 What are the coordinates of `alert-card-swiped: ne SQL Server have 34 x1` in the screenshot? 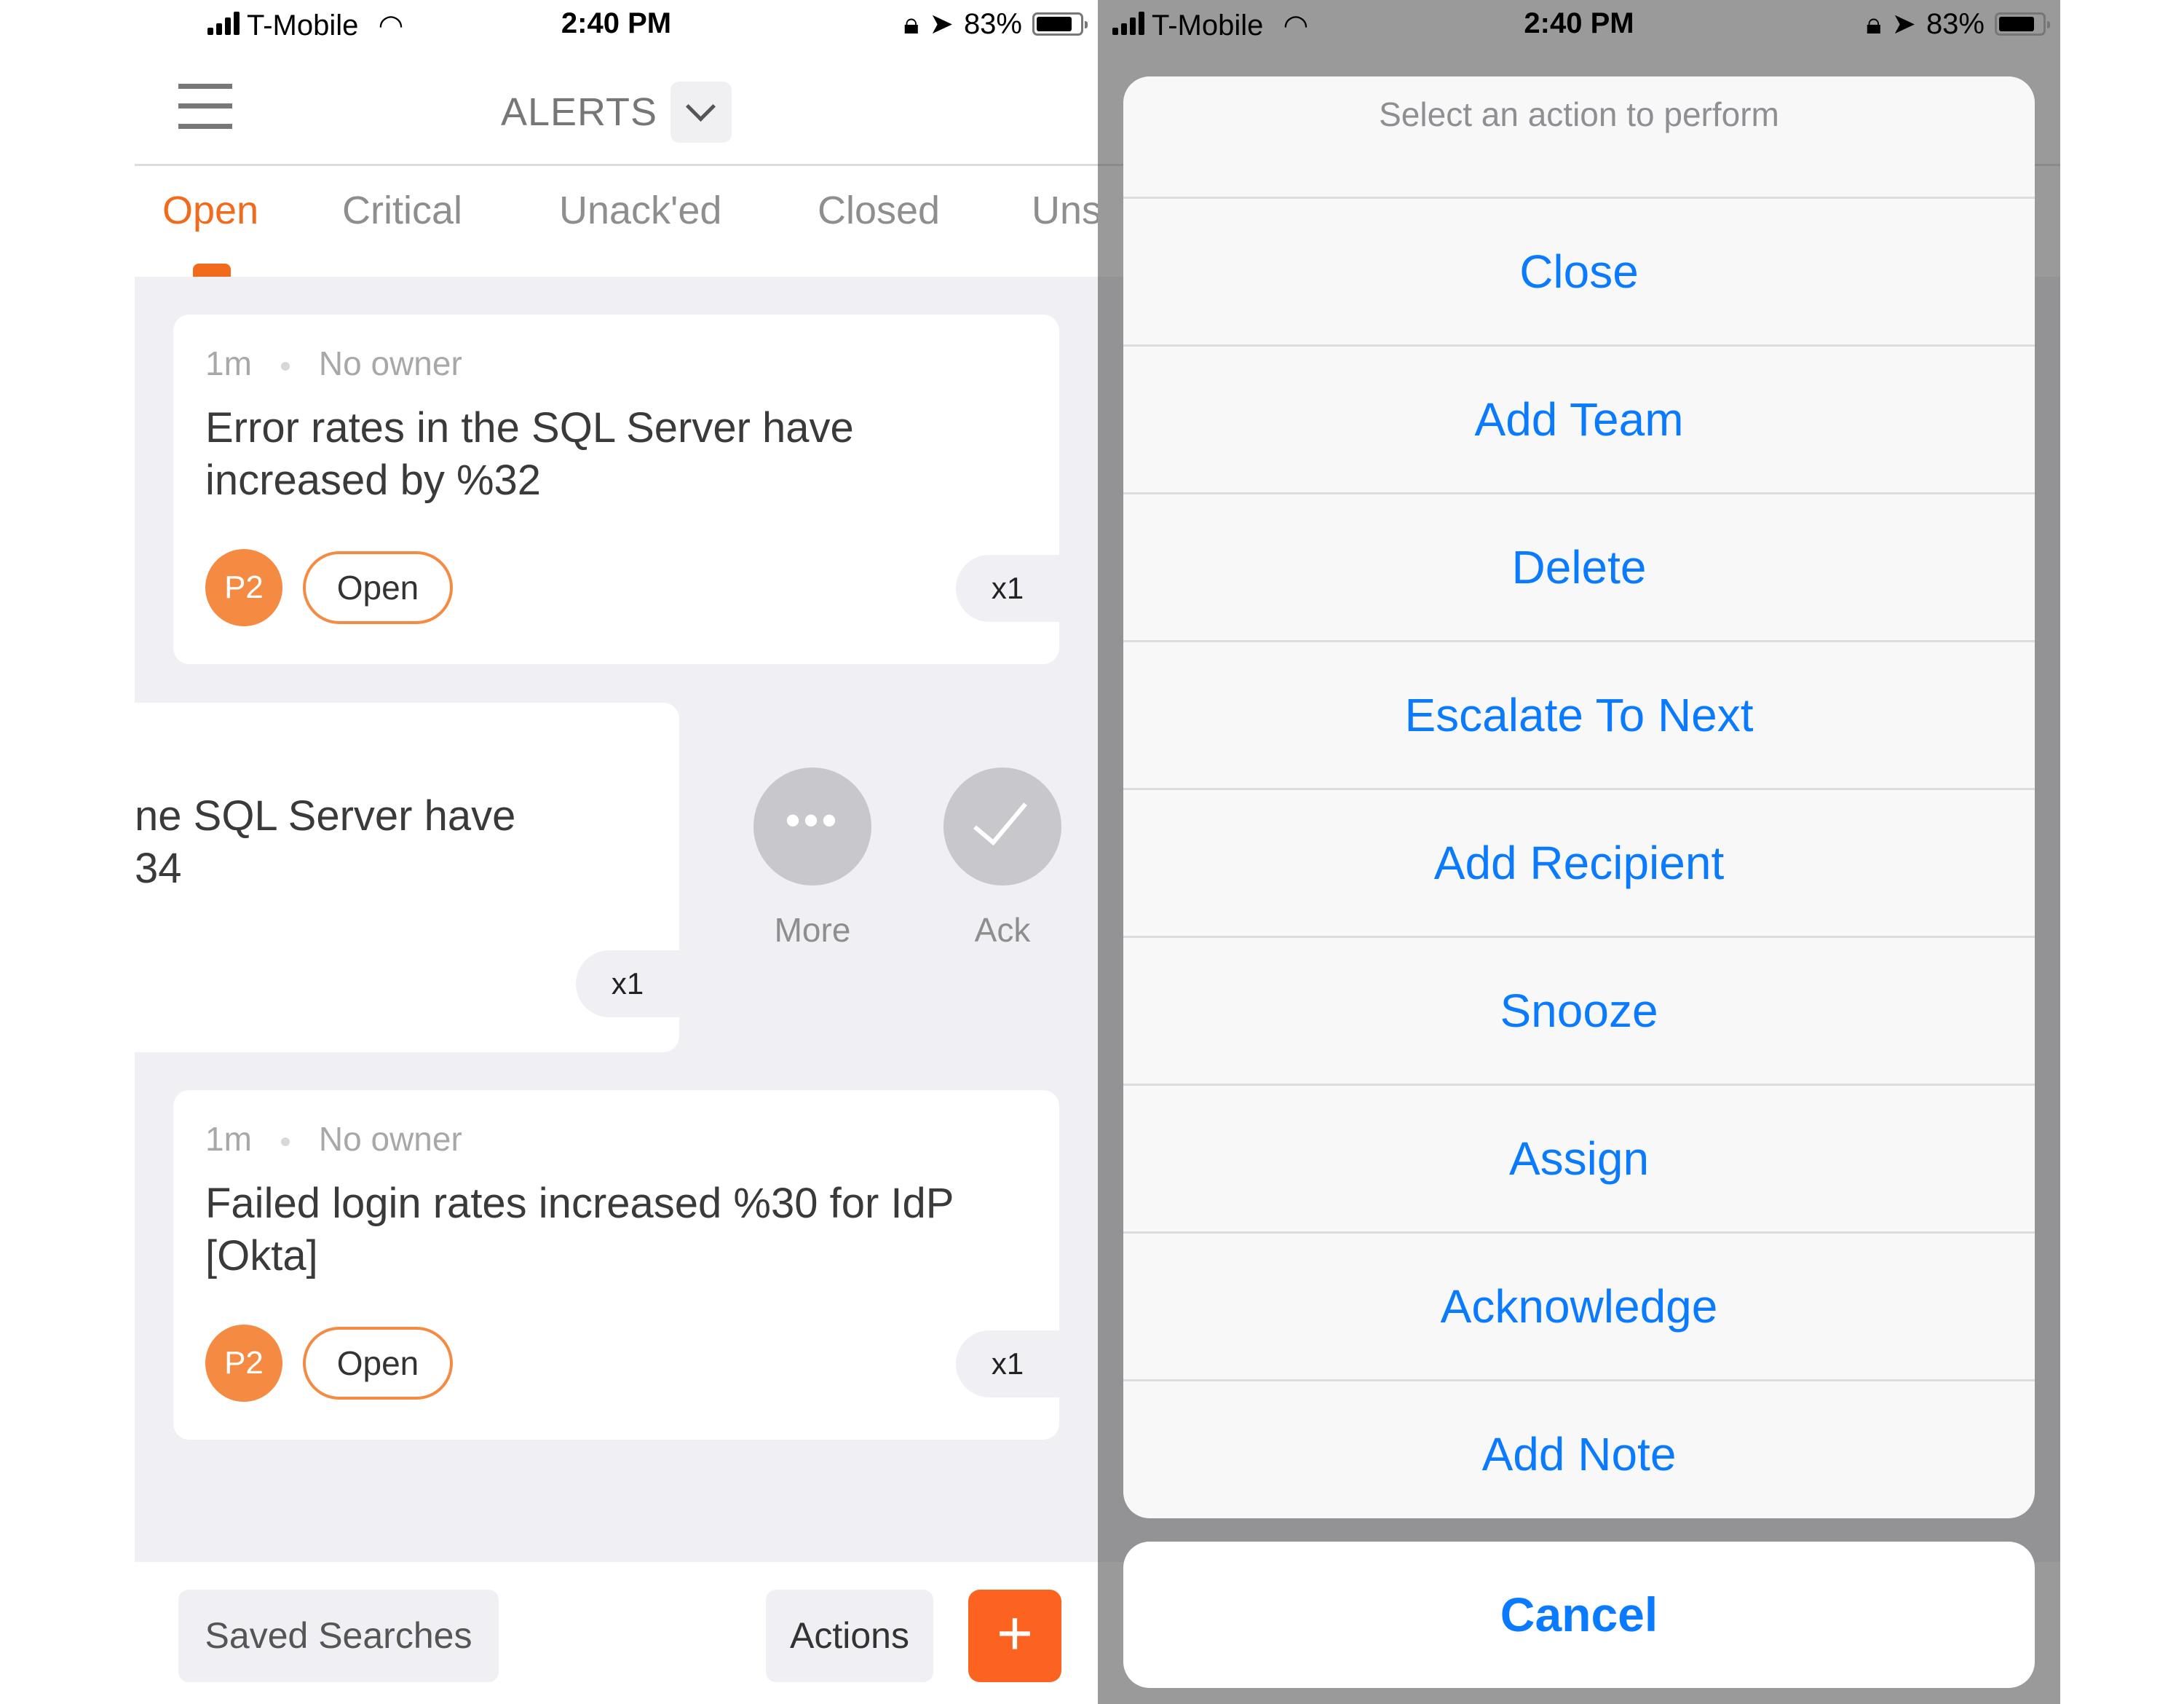 It's located at (407, 877).